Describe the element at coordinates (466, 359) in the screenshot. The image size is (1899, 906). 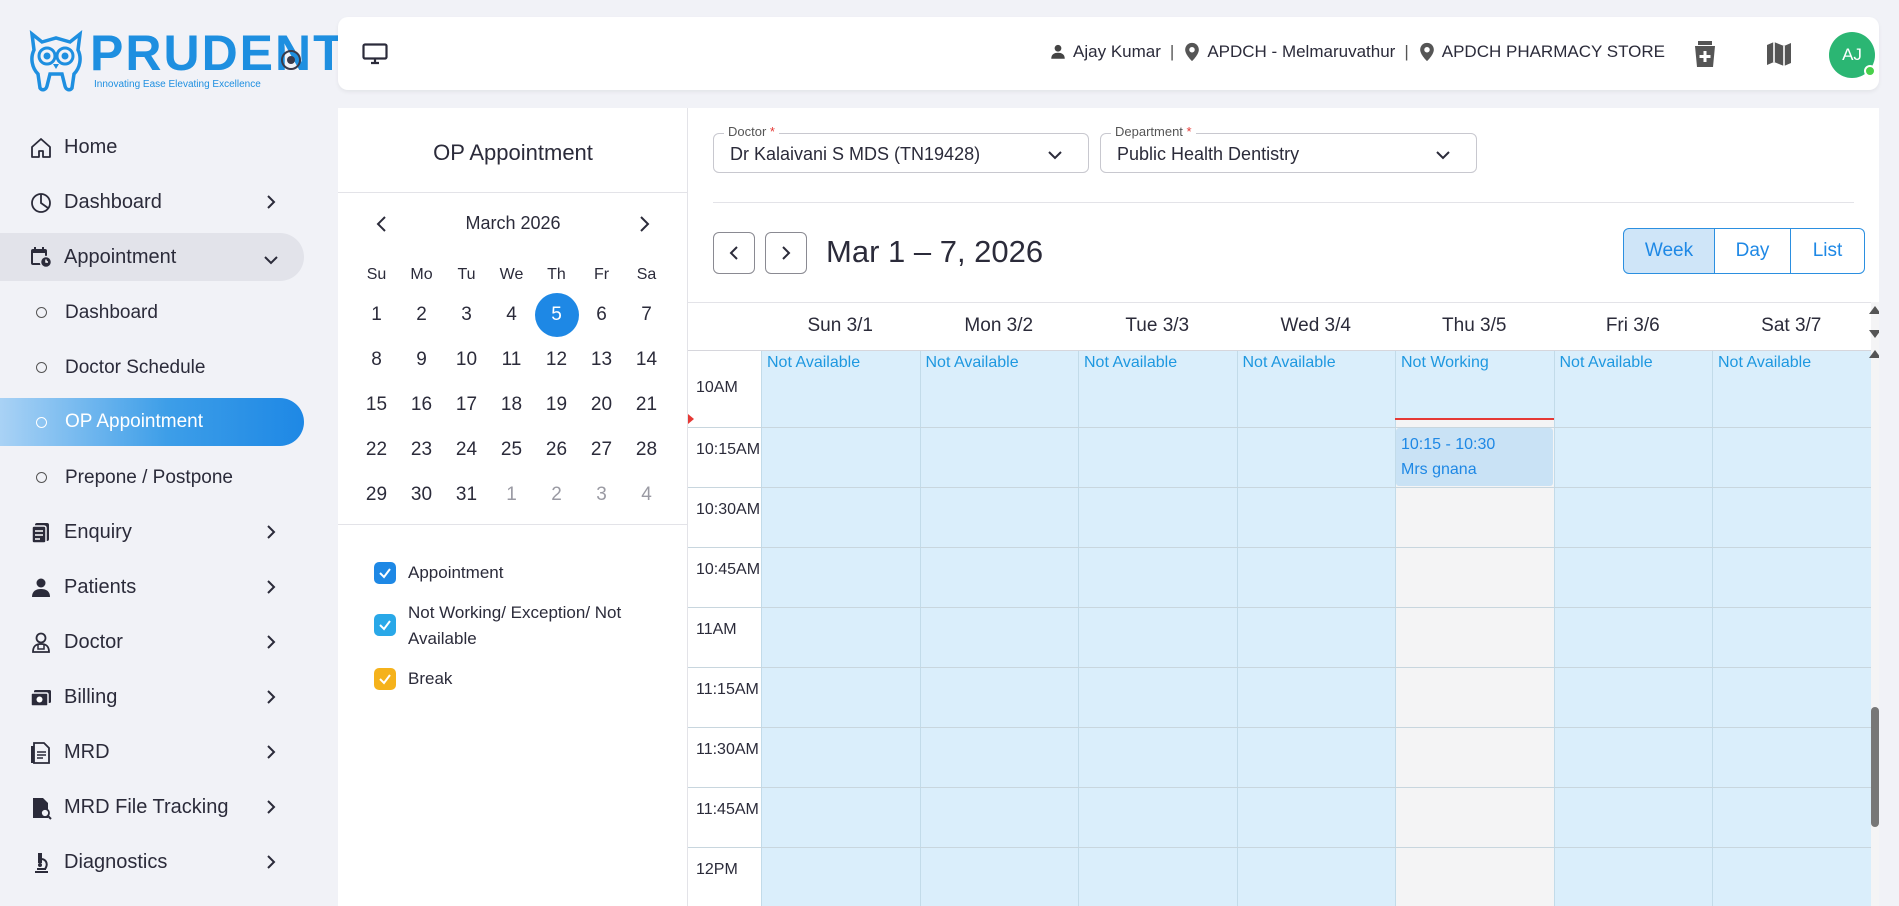
I see `calendar-date: 10` at that location.